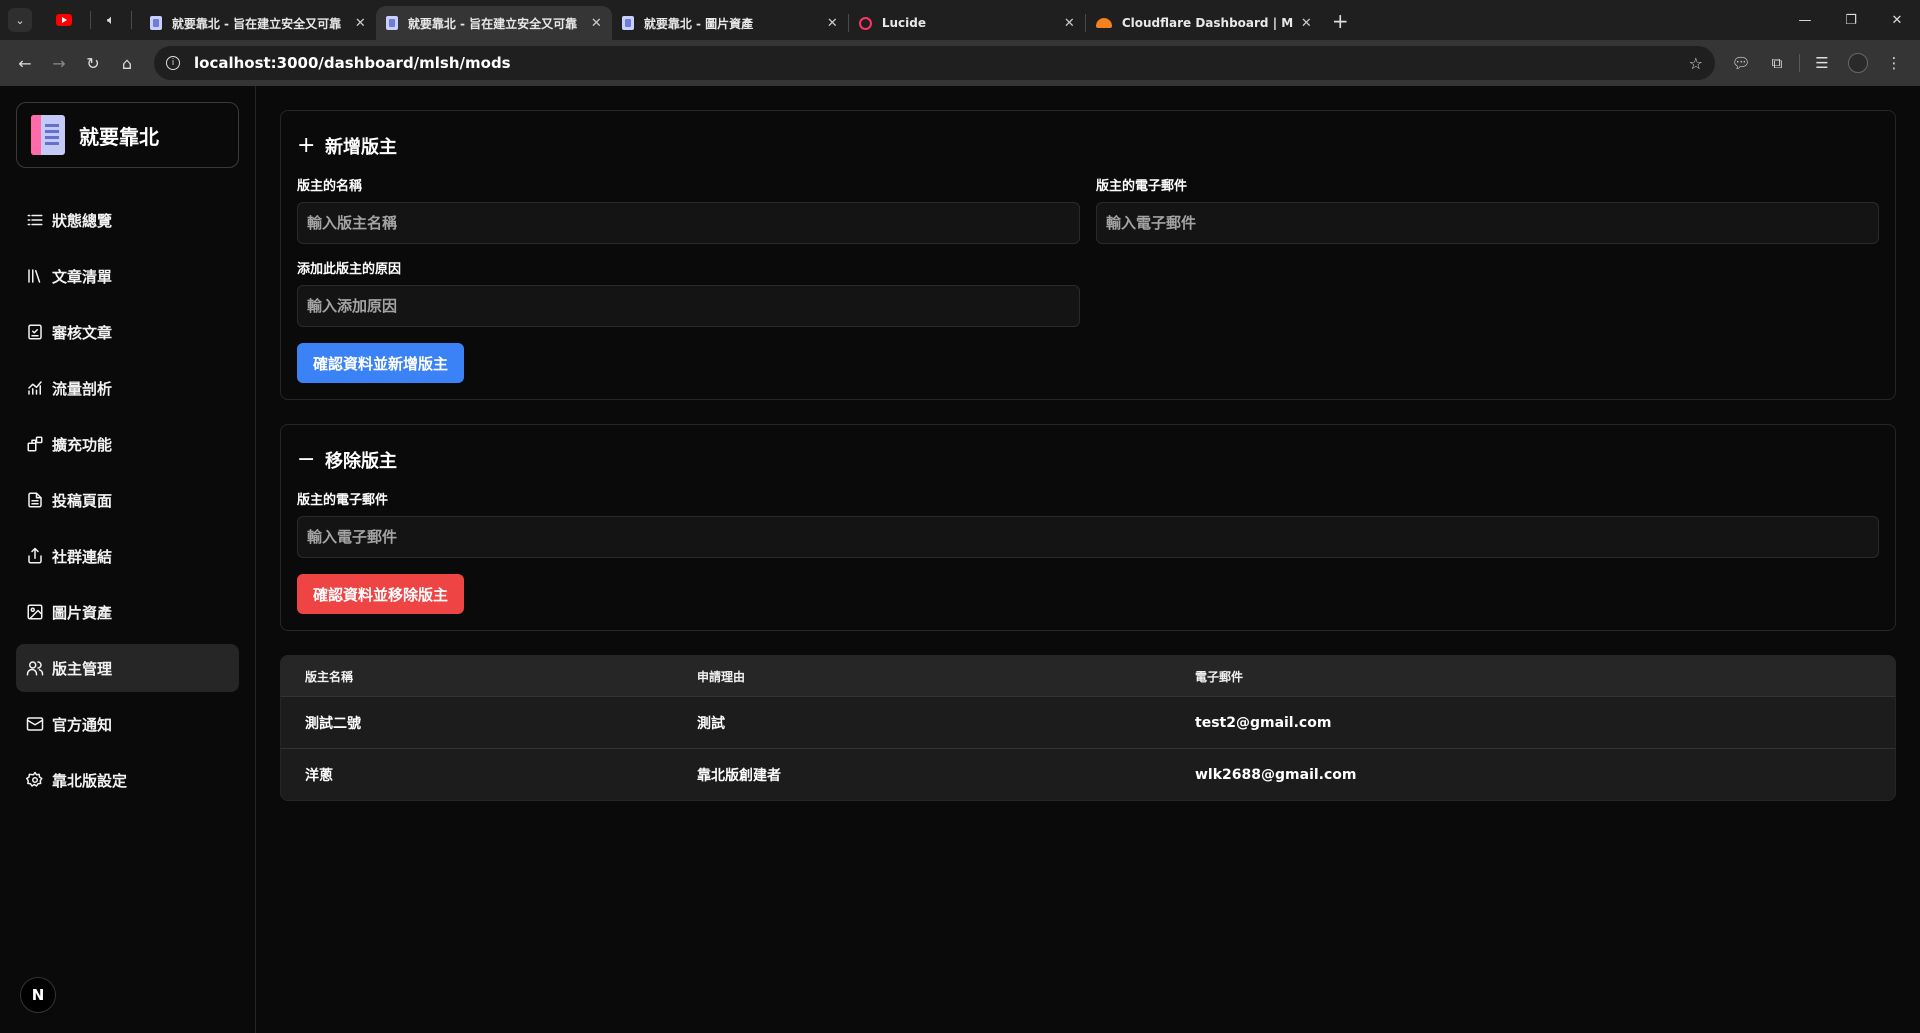 This screenshot has width=1920, height=1033. Describe the element at coordinates (82, 668) in the screenshot. I see `sidebar-item-label: 版主管理` at that location.